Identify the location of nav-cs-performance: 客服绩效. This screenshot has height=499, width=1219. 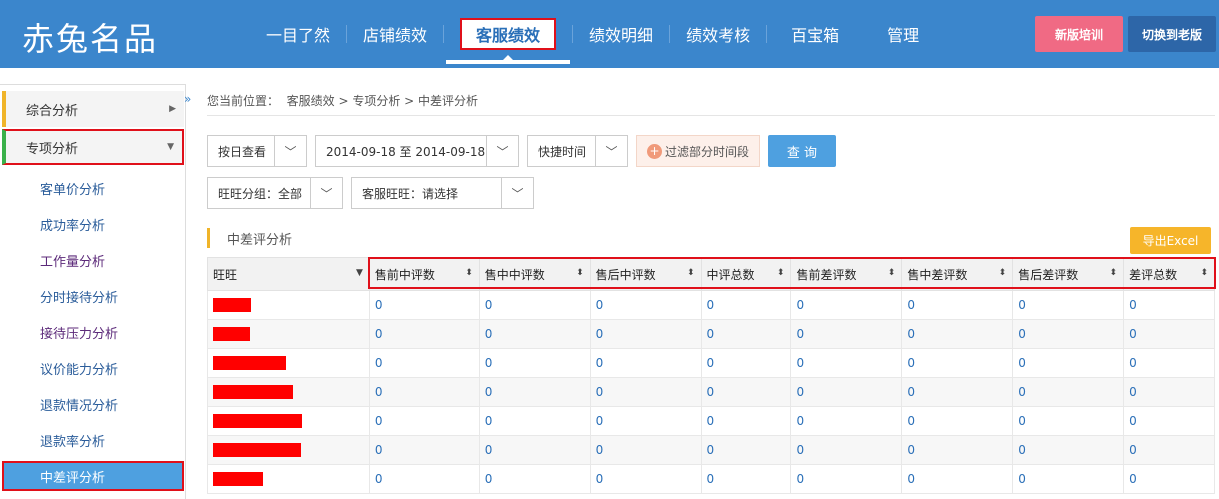
(508, 34).